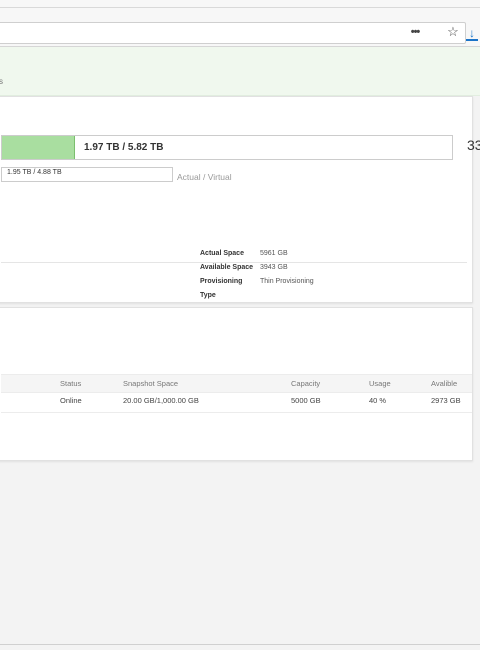 Image resolution: width=480 pixels, height=650 pixels. Describe the element at coordinates (71, 400) in the screenshot. I see `cell-status: Online` at that location.